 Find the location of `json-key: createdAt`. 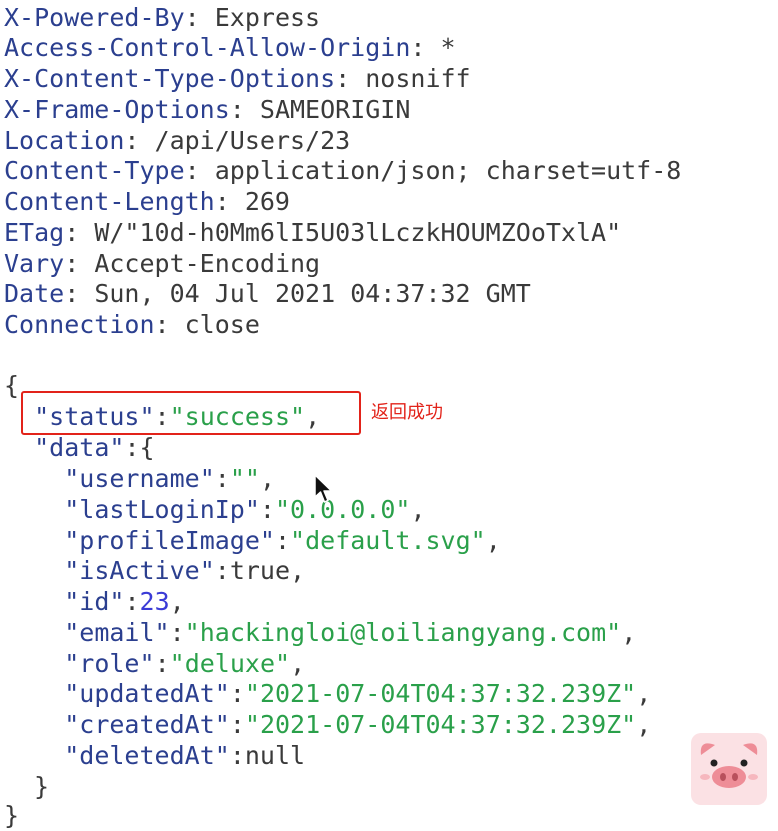

json-key: createdAt is located at coordinates (147, 724).